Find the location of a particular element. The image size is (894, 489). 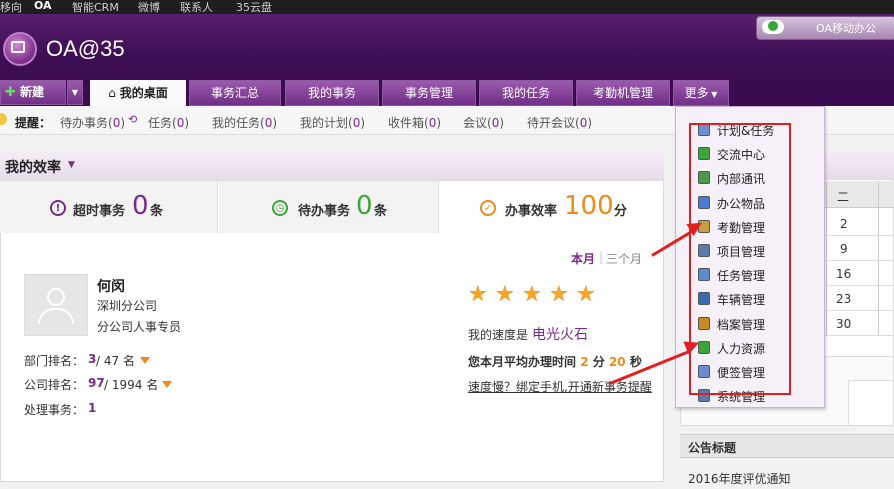

reminder-pending-affairs: 待办事务(0) is located at coordinates (92, 122).